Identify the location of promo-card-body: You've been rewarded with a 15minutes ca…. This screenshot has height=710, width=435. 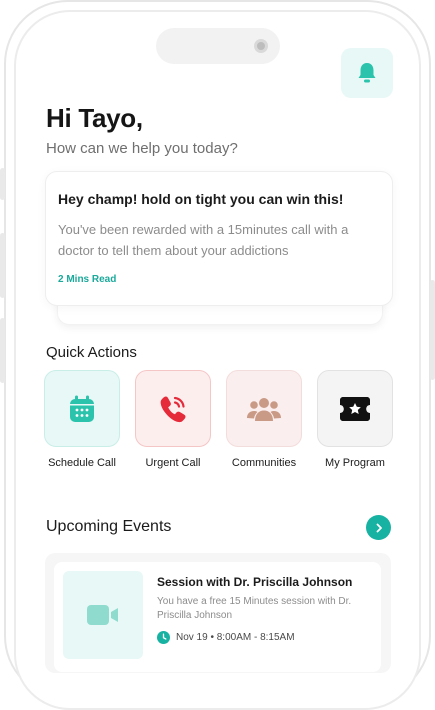
(203, 240).